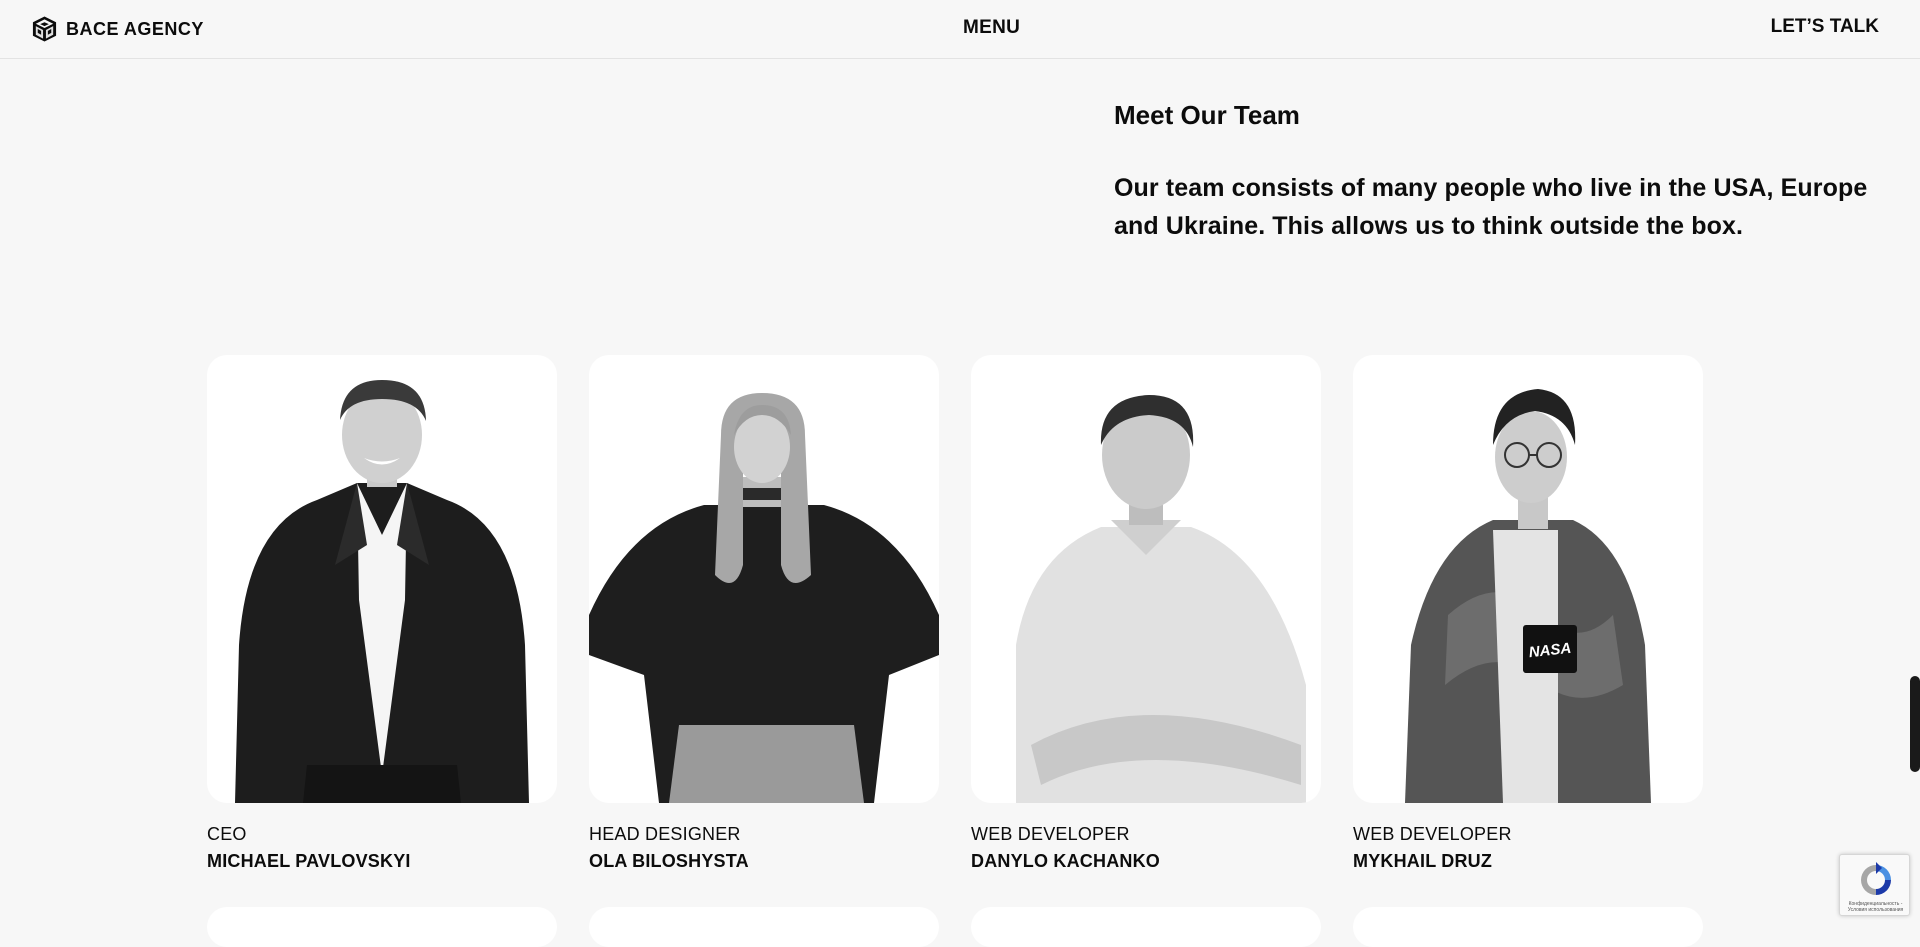  I want to click on team-member-name: MYKHAIL DRUZ, so click(1423, 861).